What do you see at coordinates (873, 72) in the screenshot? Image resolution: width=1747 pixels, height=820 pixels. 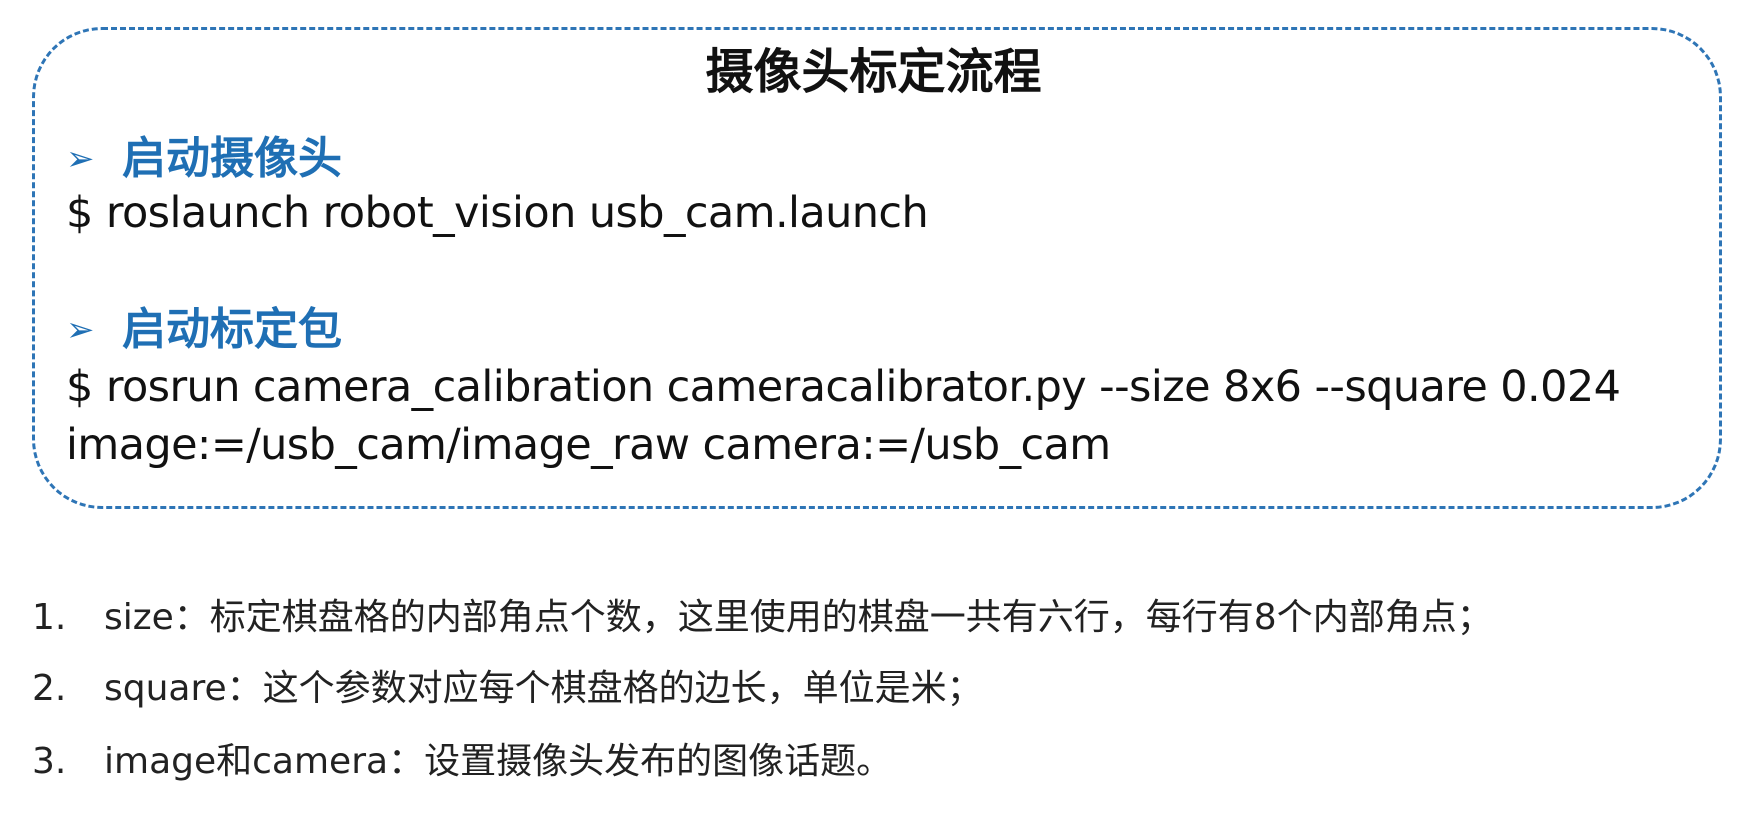 I see `box-title: 摄像头标定流程` at bounding box center [873, 72].